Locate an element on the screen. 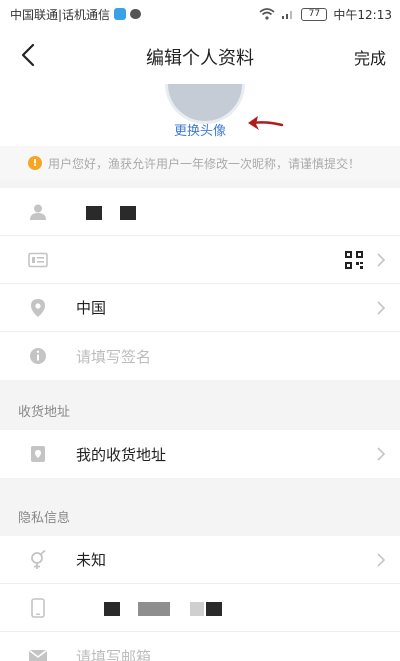 The height and width of the screenshot is (661, 400). mail-icon is located at coordinates (38, 653).